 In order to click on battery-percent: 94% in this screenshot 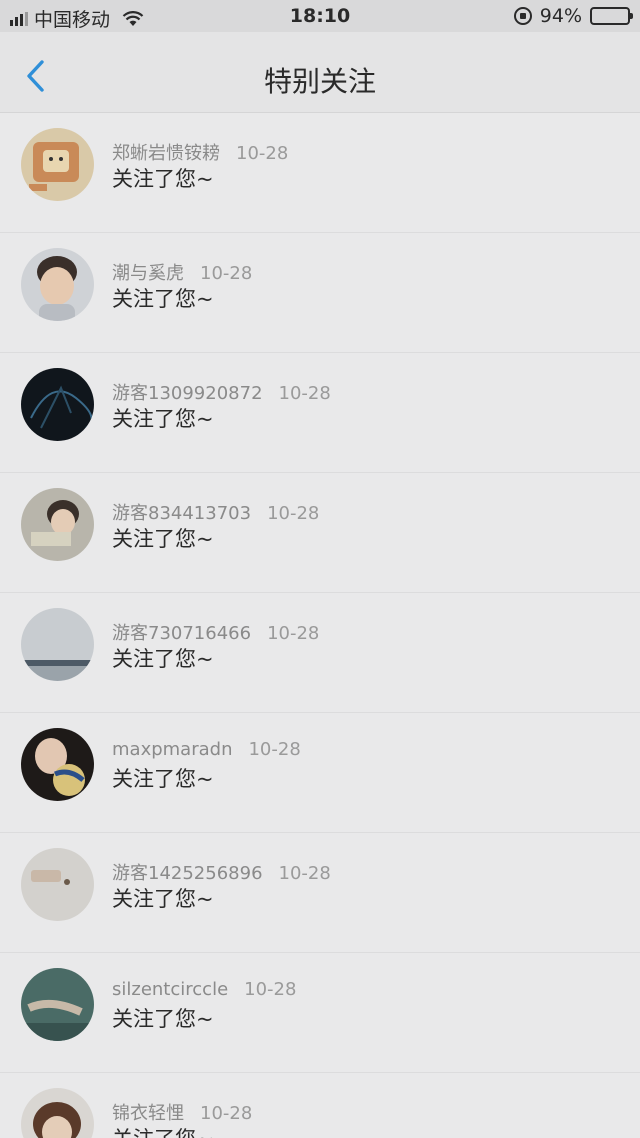, I will do `click(560, 16)`.